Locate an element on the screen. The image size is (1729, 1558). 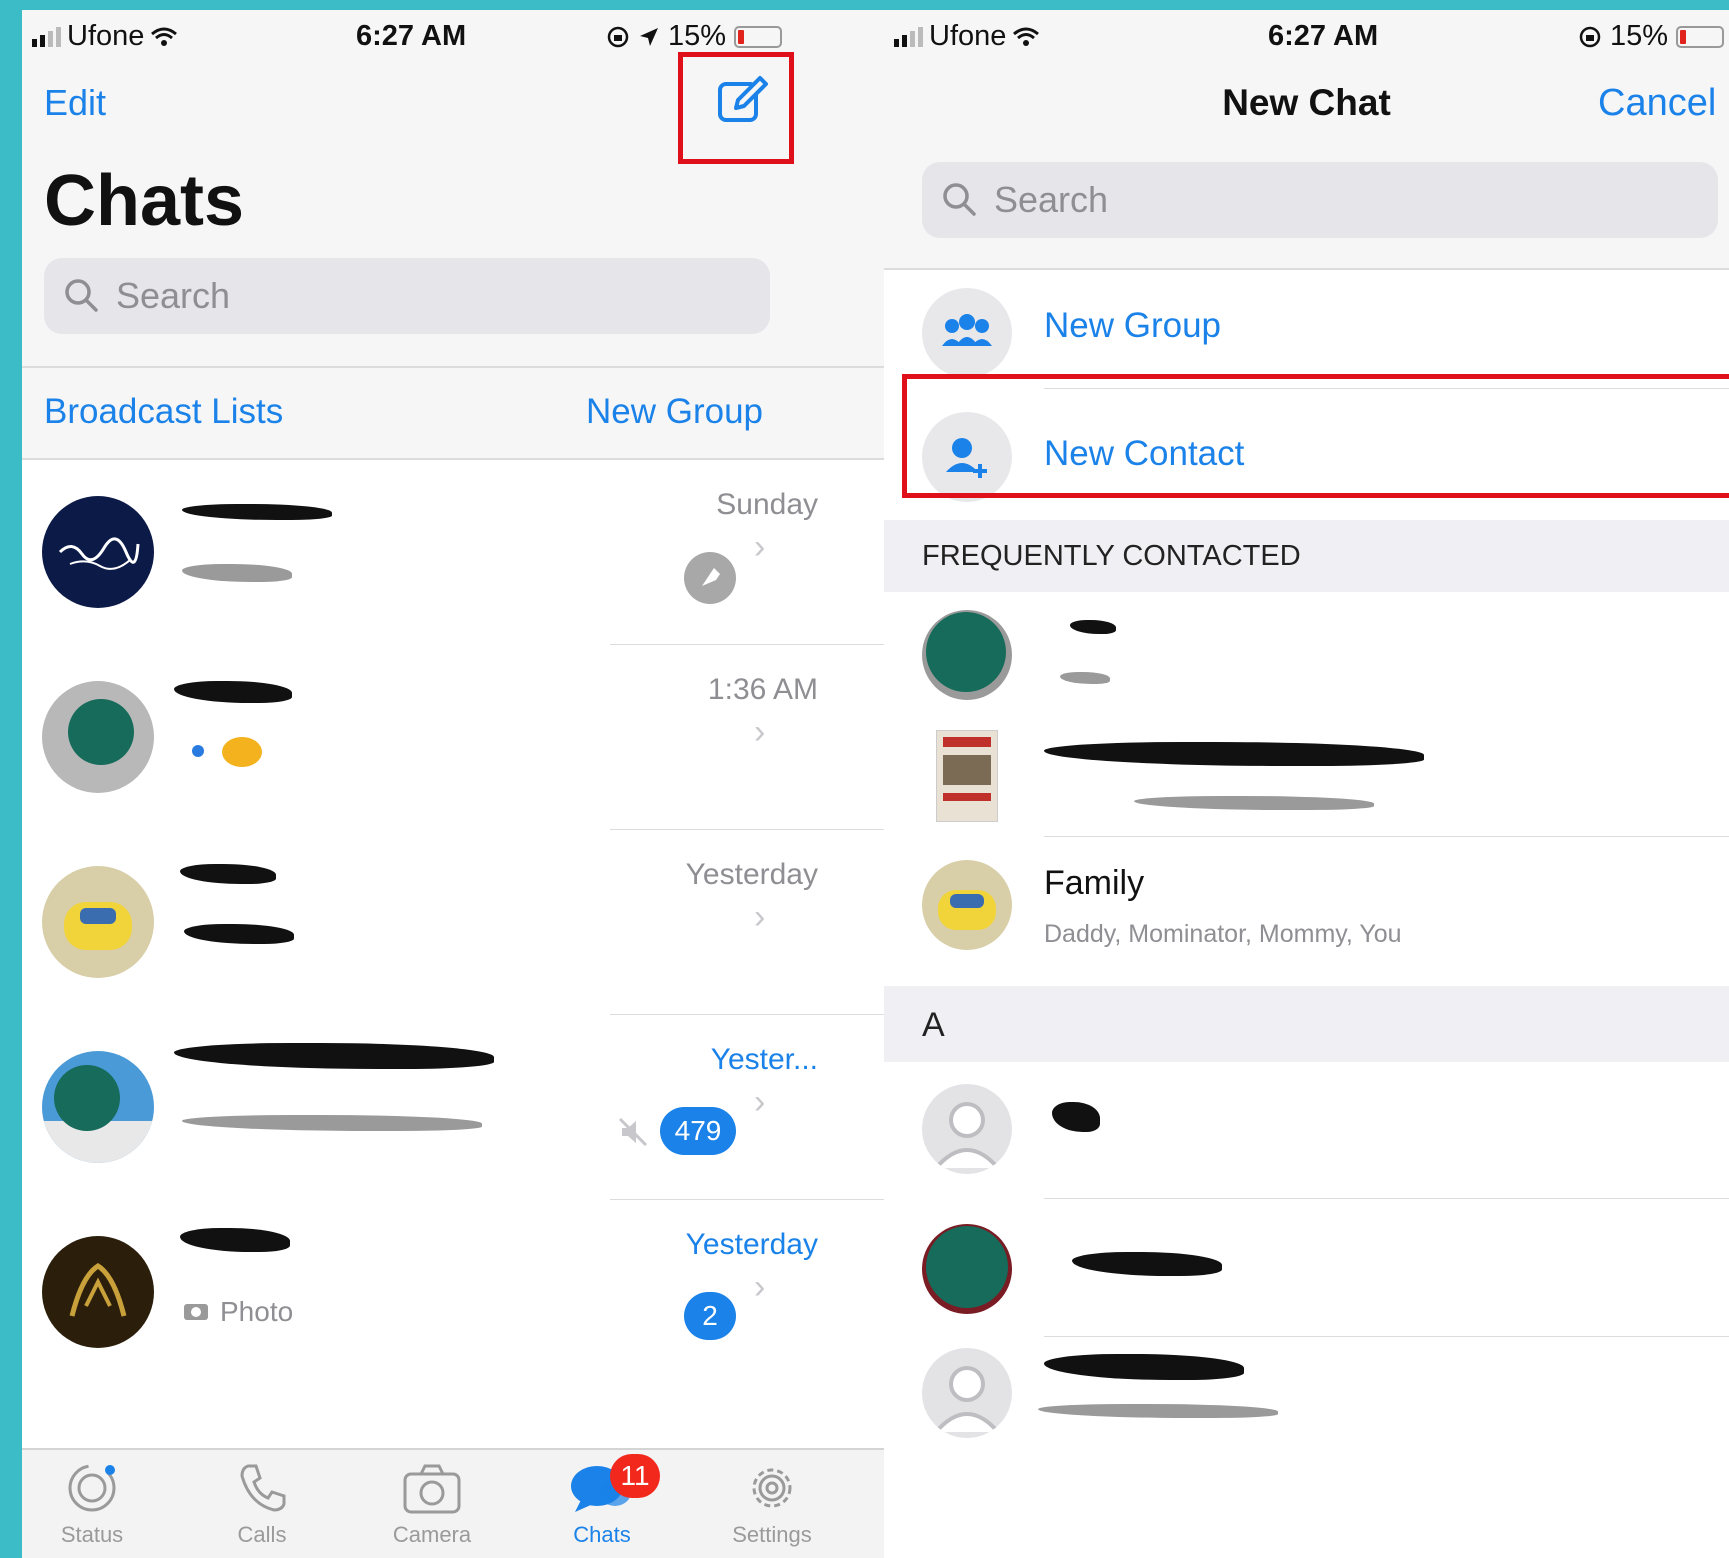
status-bar: Ufone 6:27 AM 15% is located at coordinates (1306, 36).